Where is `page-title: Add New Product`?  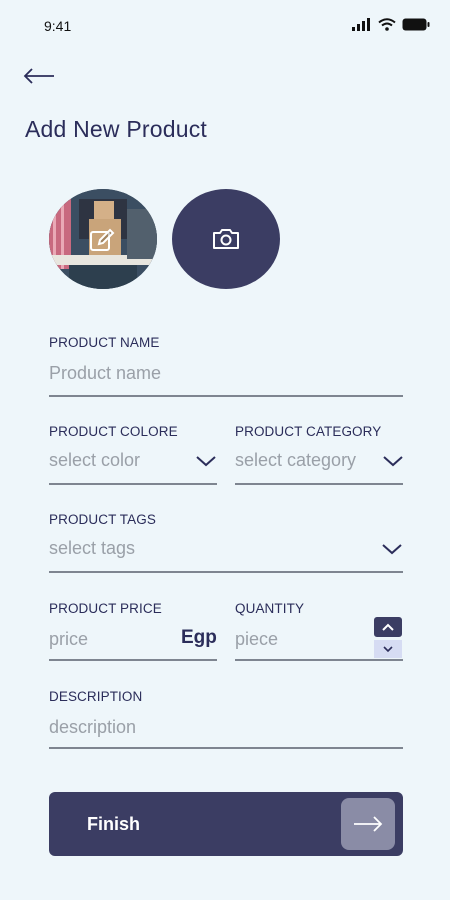
page-title: Add New Product is located at coordinates (116, 129).